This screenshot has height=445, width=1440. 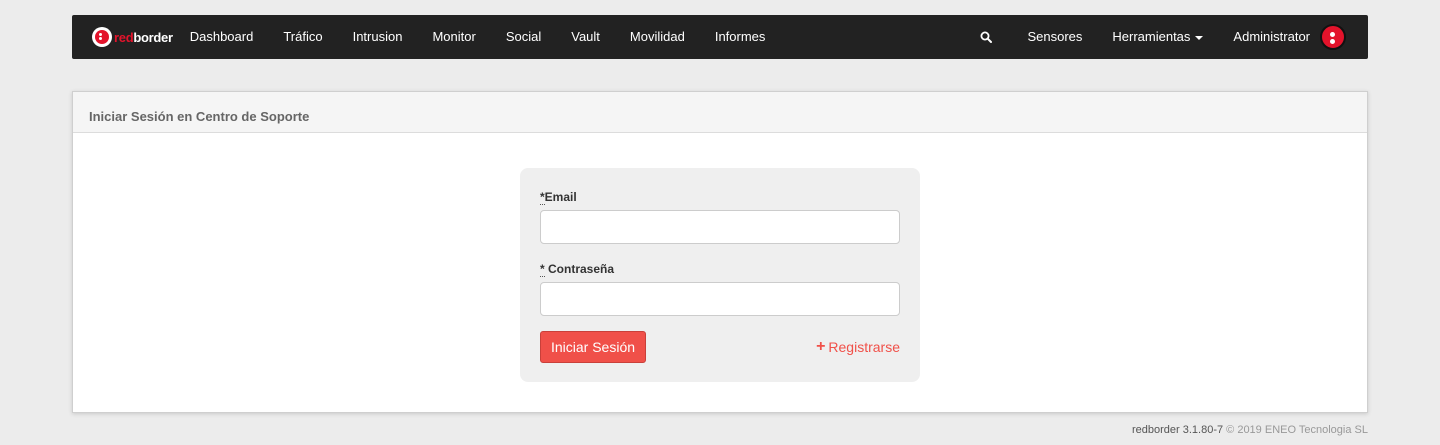 I want to click on register-link: + Registrarse, so click(x=858, y=347).